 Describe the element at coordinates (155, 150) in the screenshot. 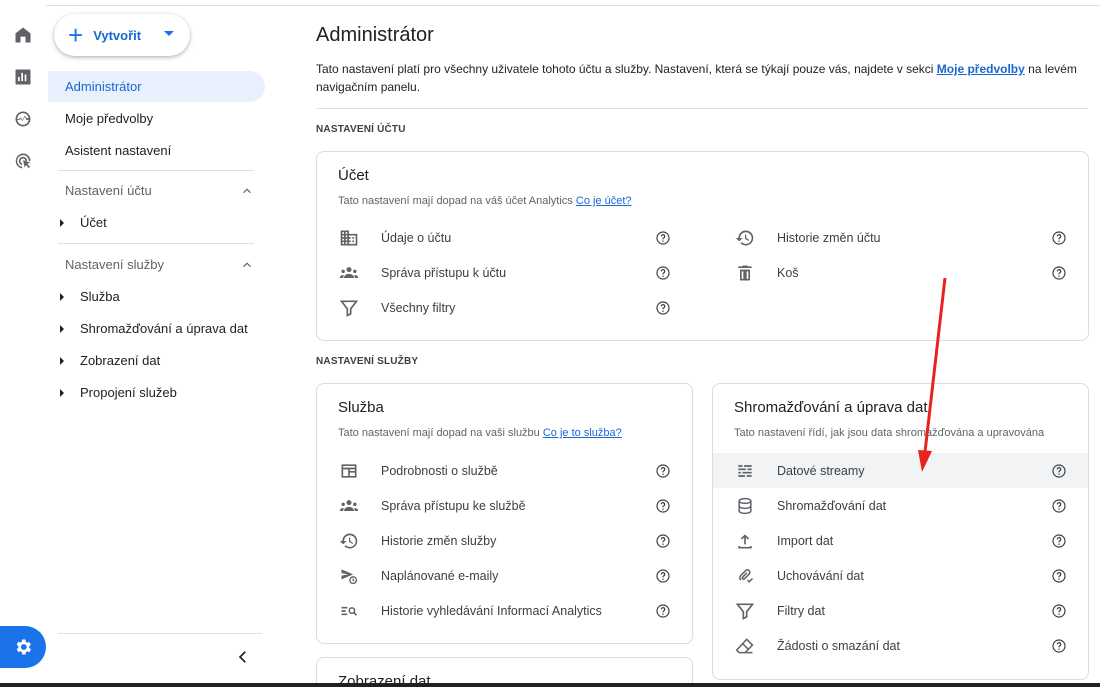

I see `sidebar-item-setup-assistant: Asistent nastavení` at that location.